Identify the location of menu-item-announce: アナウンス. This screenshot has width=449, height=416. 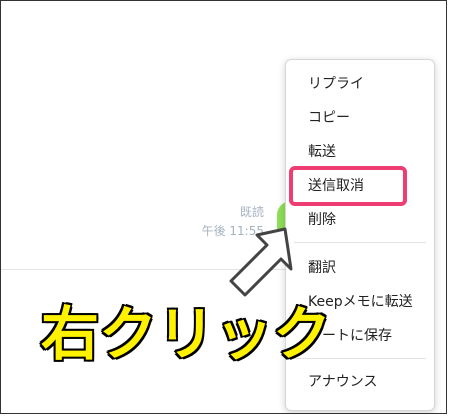
(342, 382).